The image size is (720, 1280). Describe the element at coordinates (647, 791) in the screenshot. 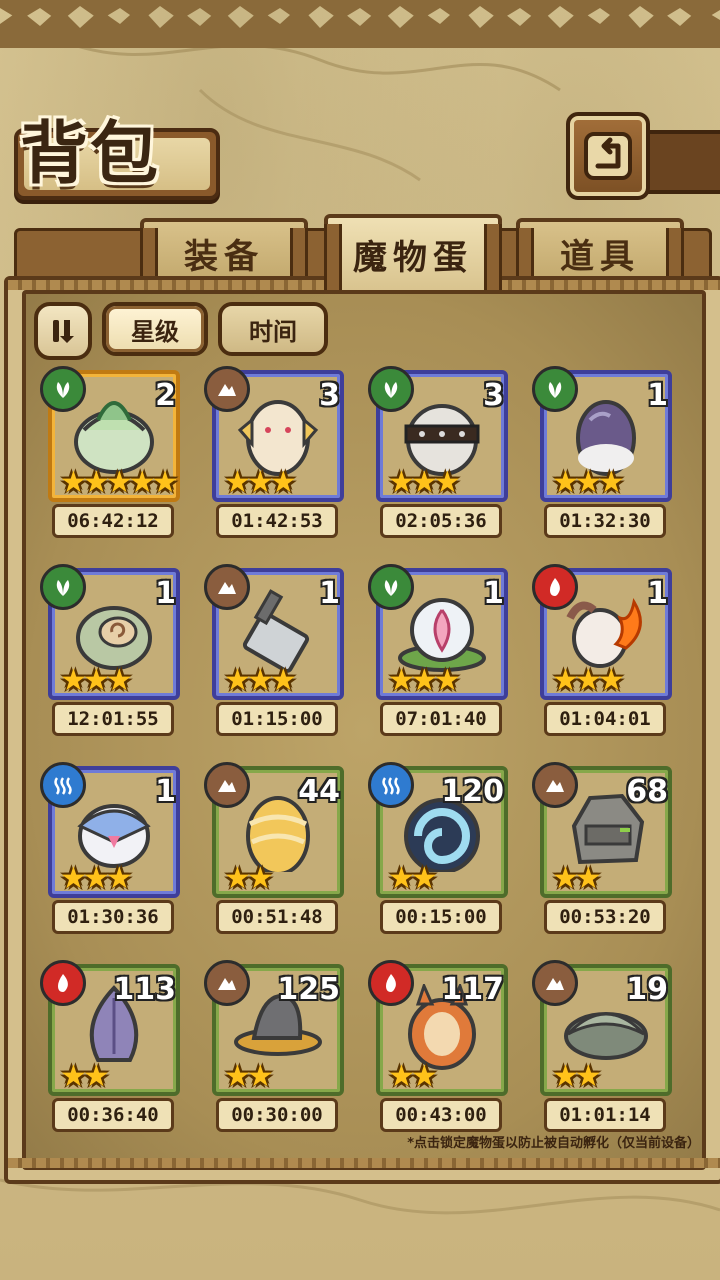

I see `egg-count: 68` at that location.